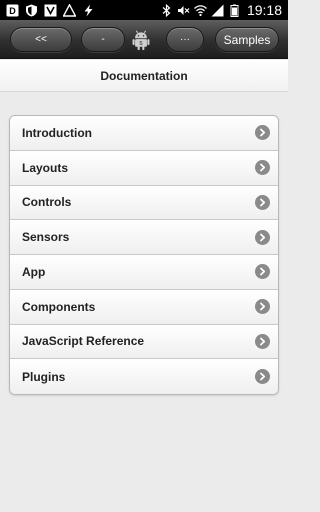 This screenshot has height=512, width=320. What do you see at coordinates (183, 10) in the screenshot?
I see `mute-icon` at bounding box center [183, 10].